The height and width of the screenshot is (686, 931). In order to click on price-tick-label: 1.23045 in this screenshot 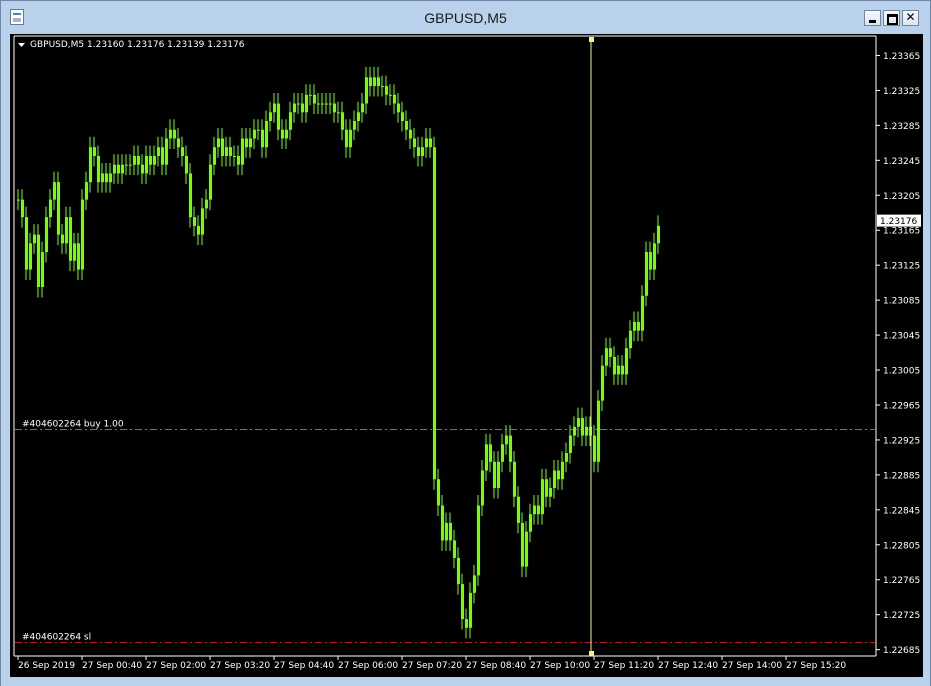, I will do `click(901, 337)`.